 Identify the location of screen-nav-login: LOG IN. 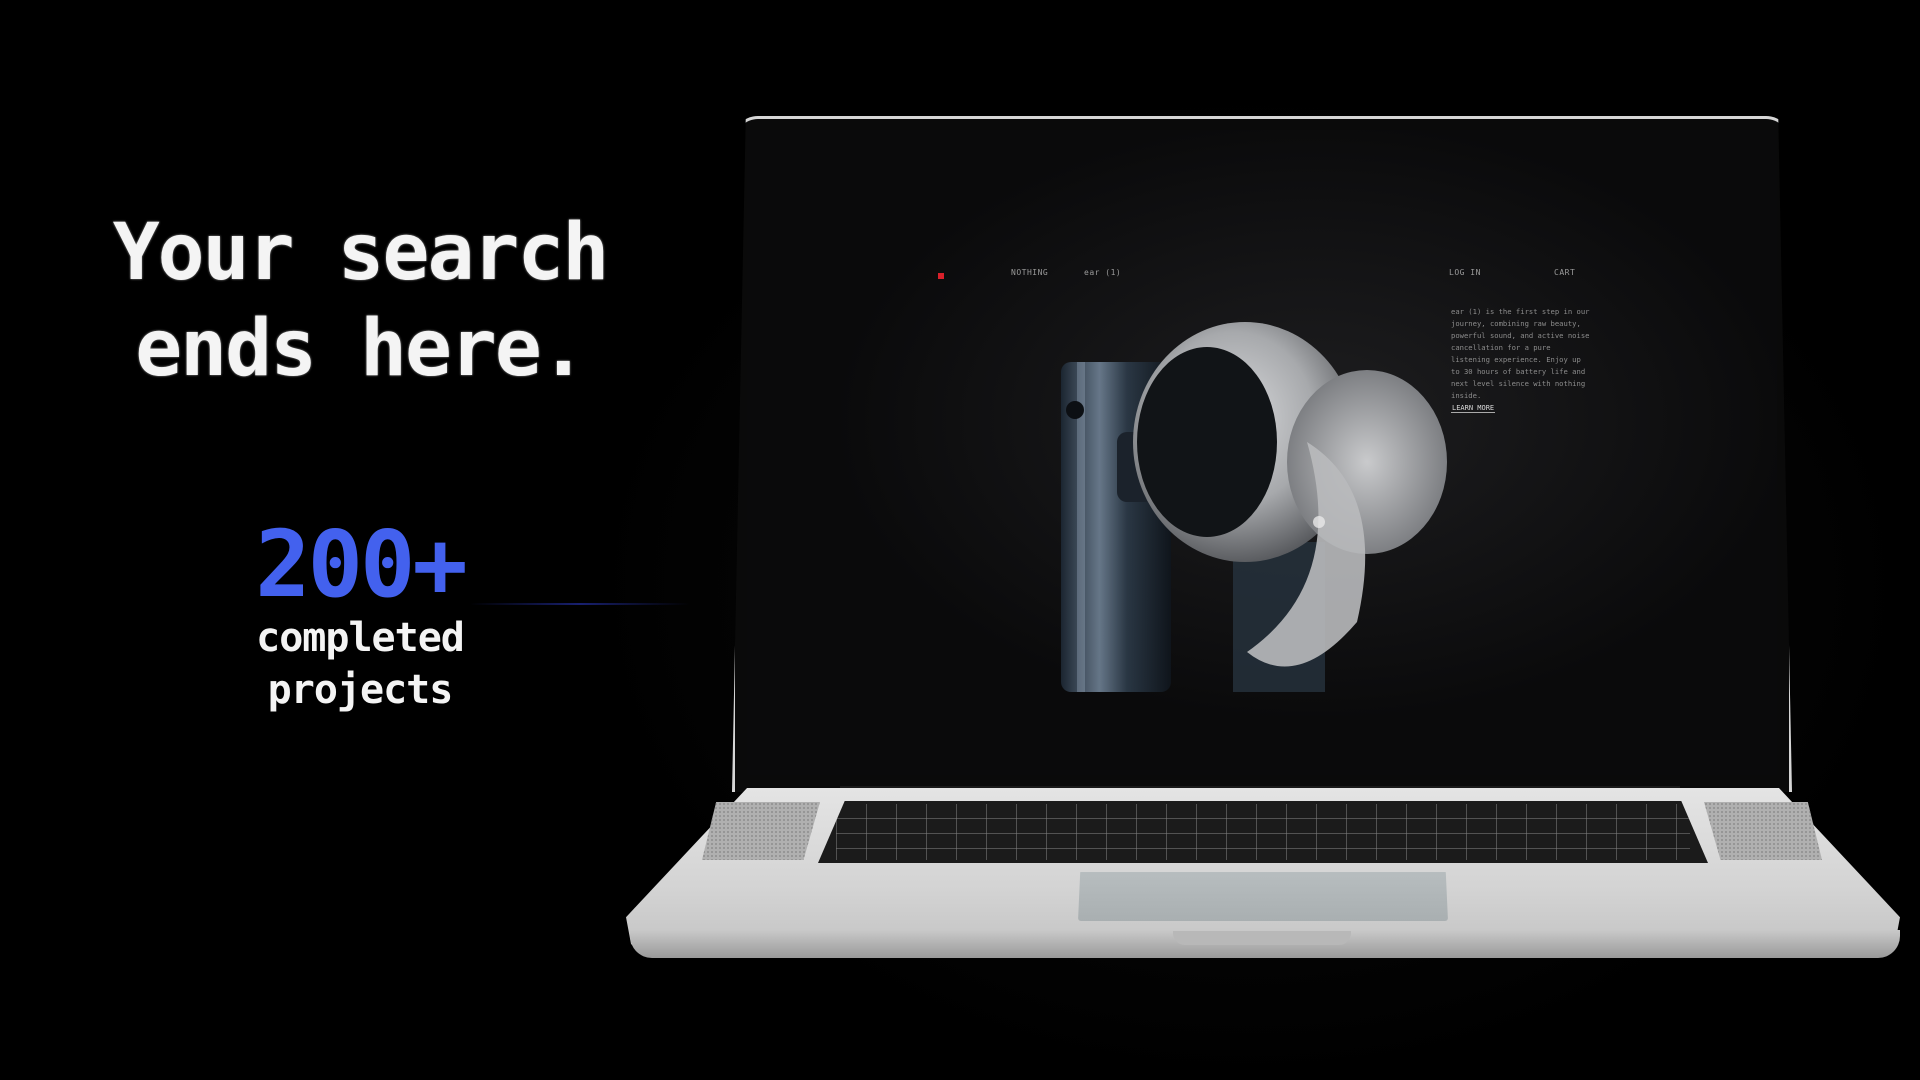
(1465, 272).